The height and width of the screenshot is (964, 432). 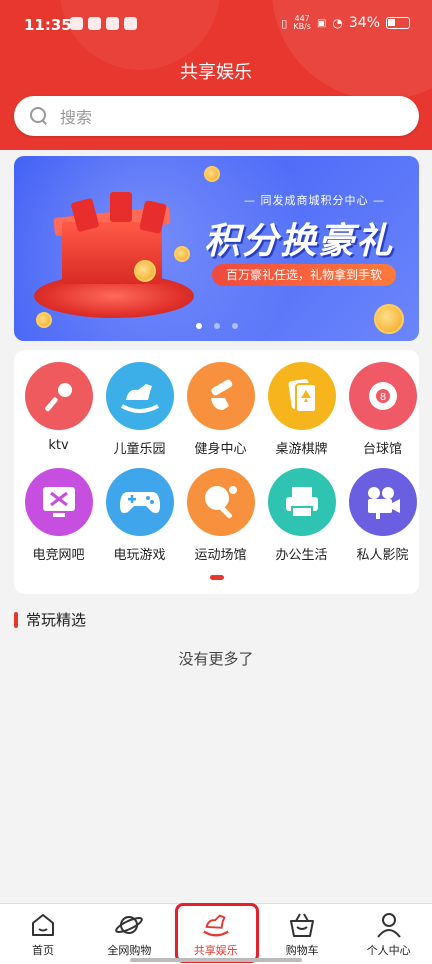 I want to click on microphone-icon, so click(x=58, y=396).